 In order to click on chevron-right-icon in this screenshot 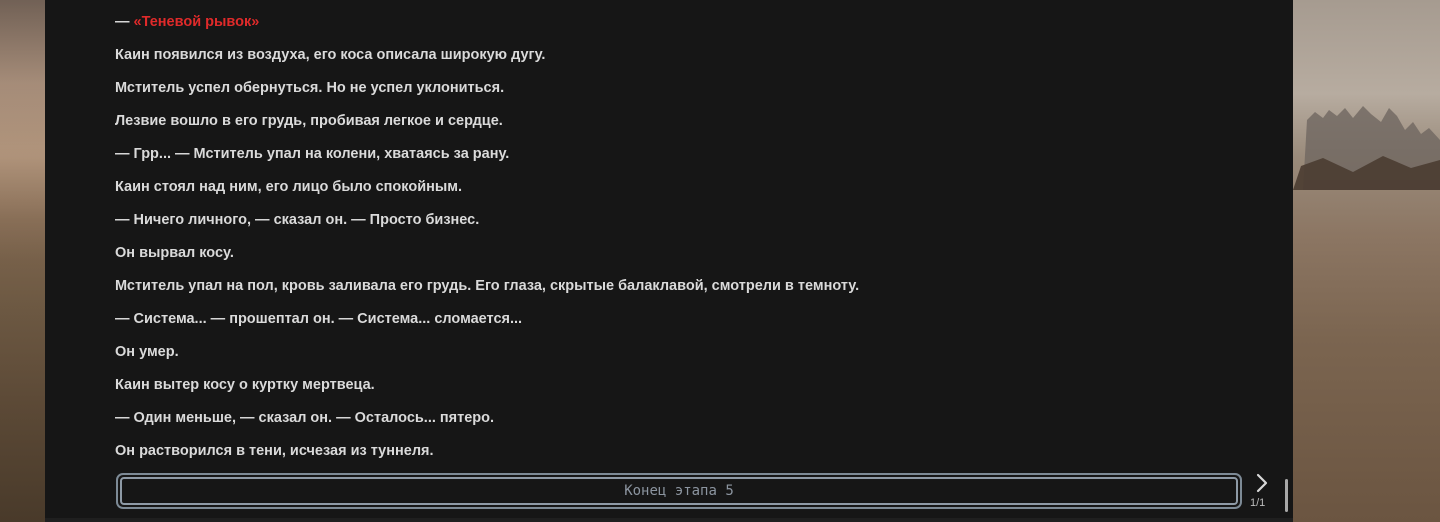, I will do `click(1262, 483)`.